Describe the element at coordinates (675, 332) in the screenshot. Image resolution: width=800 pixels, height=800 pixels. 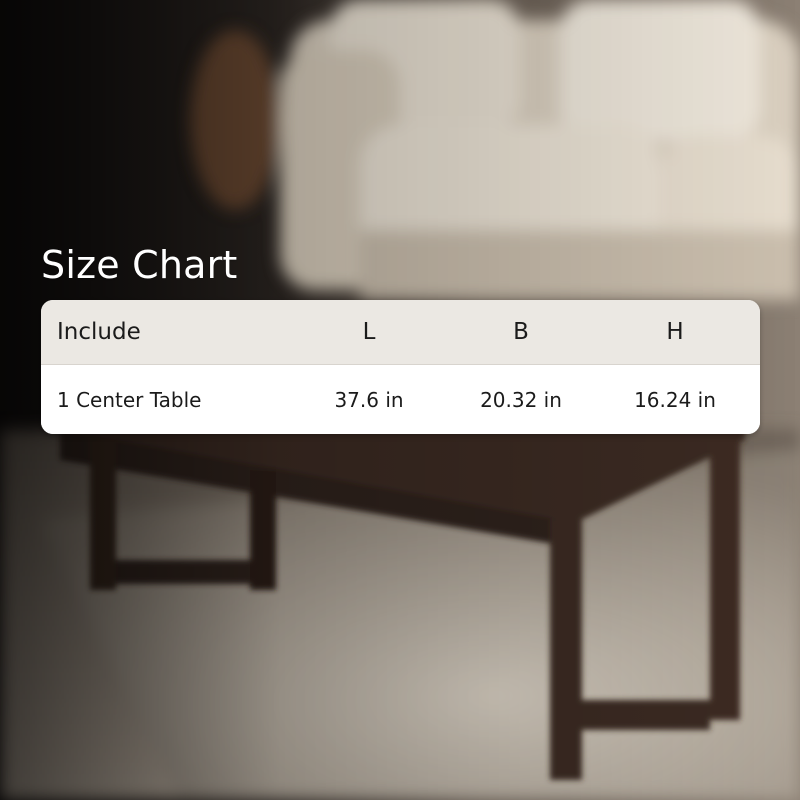
I see `column-header-height: H` at that location.